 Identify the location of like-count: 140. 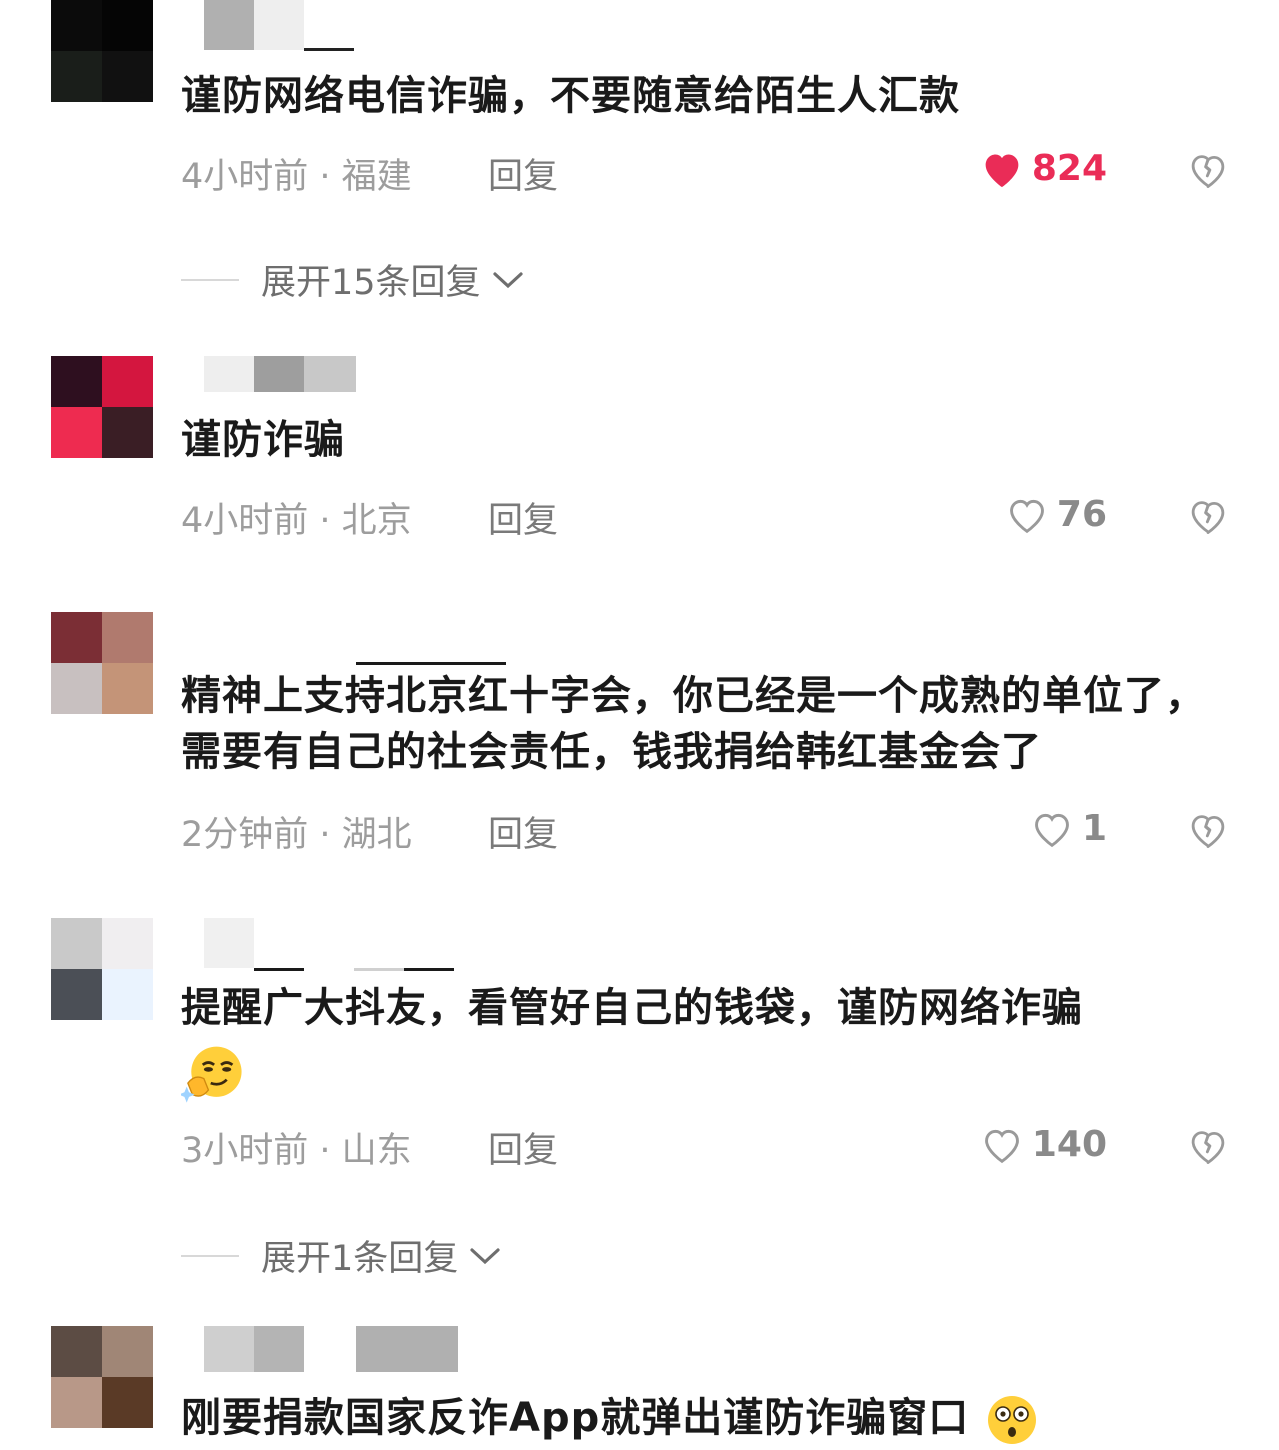
(1069, 1144).